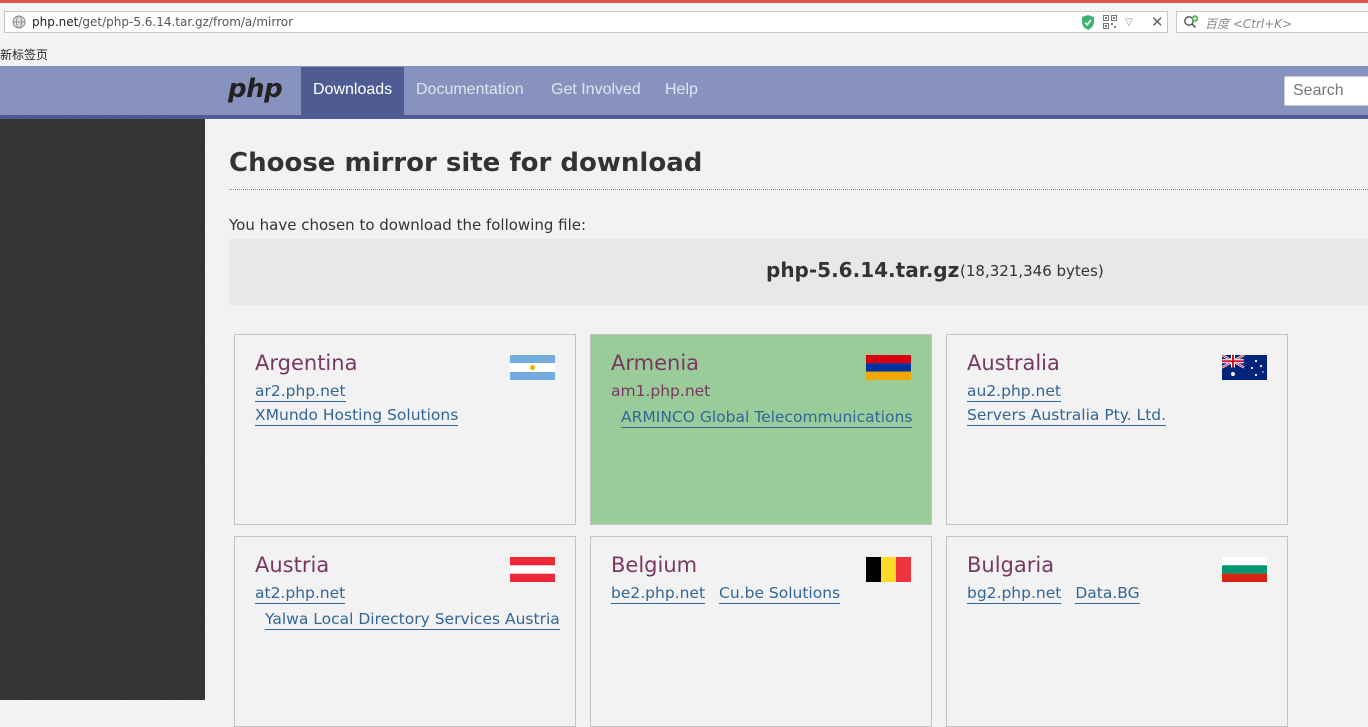 This screenshot has height=727, width=1368. Describe the element at coordinates (255, 89) in the screenshot. I see `php-logo: php` at that location.